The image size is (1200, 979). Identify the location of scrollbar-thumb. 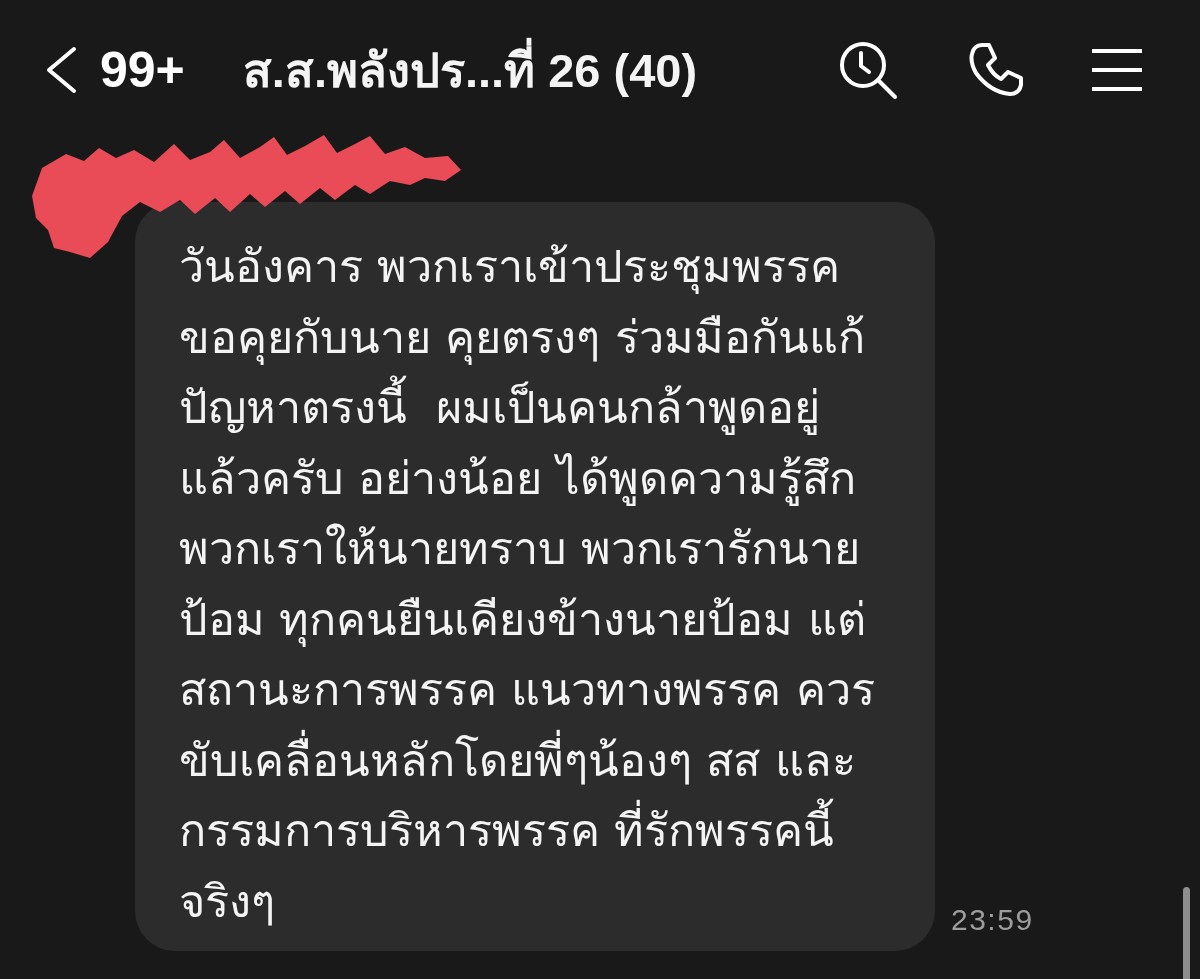
(1186, 933).